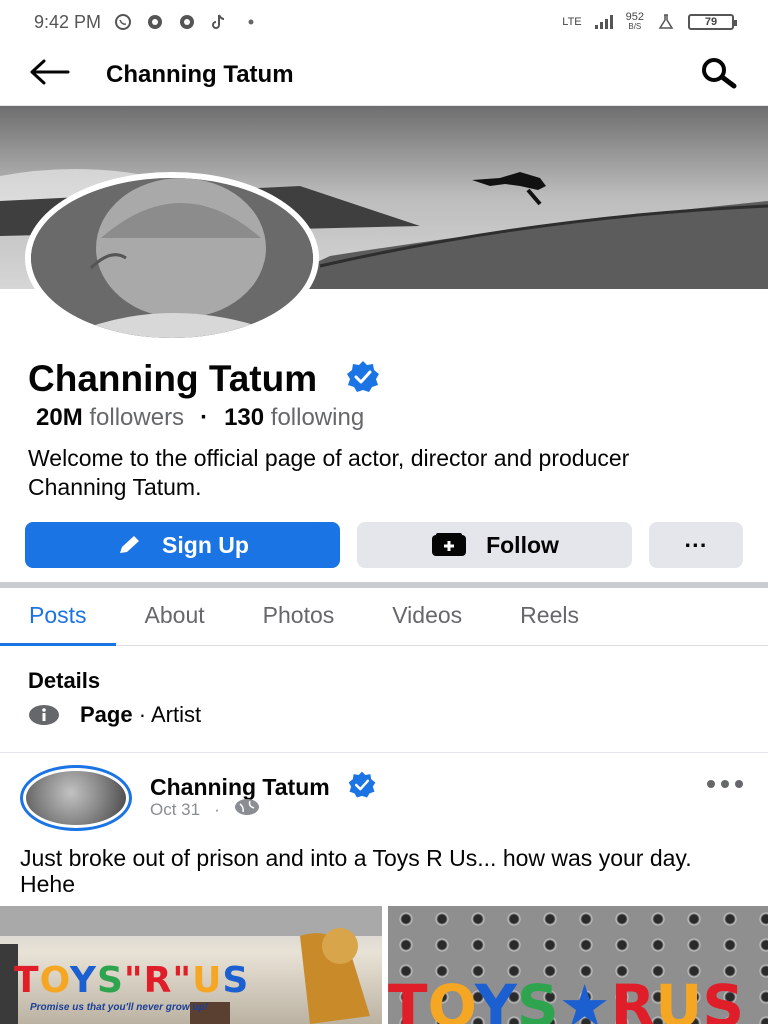 Image resolution: width=768 pixels, height=1024 pixels. Describe the element at coordinates (522, 544) in the screenshot. I see `follow-label: Follow` at that location.